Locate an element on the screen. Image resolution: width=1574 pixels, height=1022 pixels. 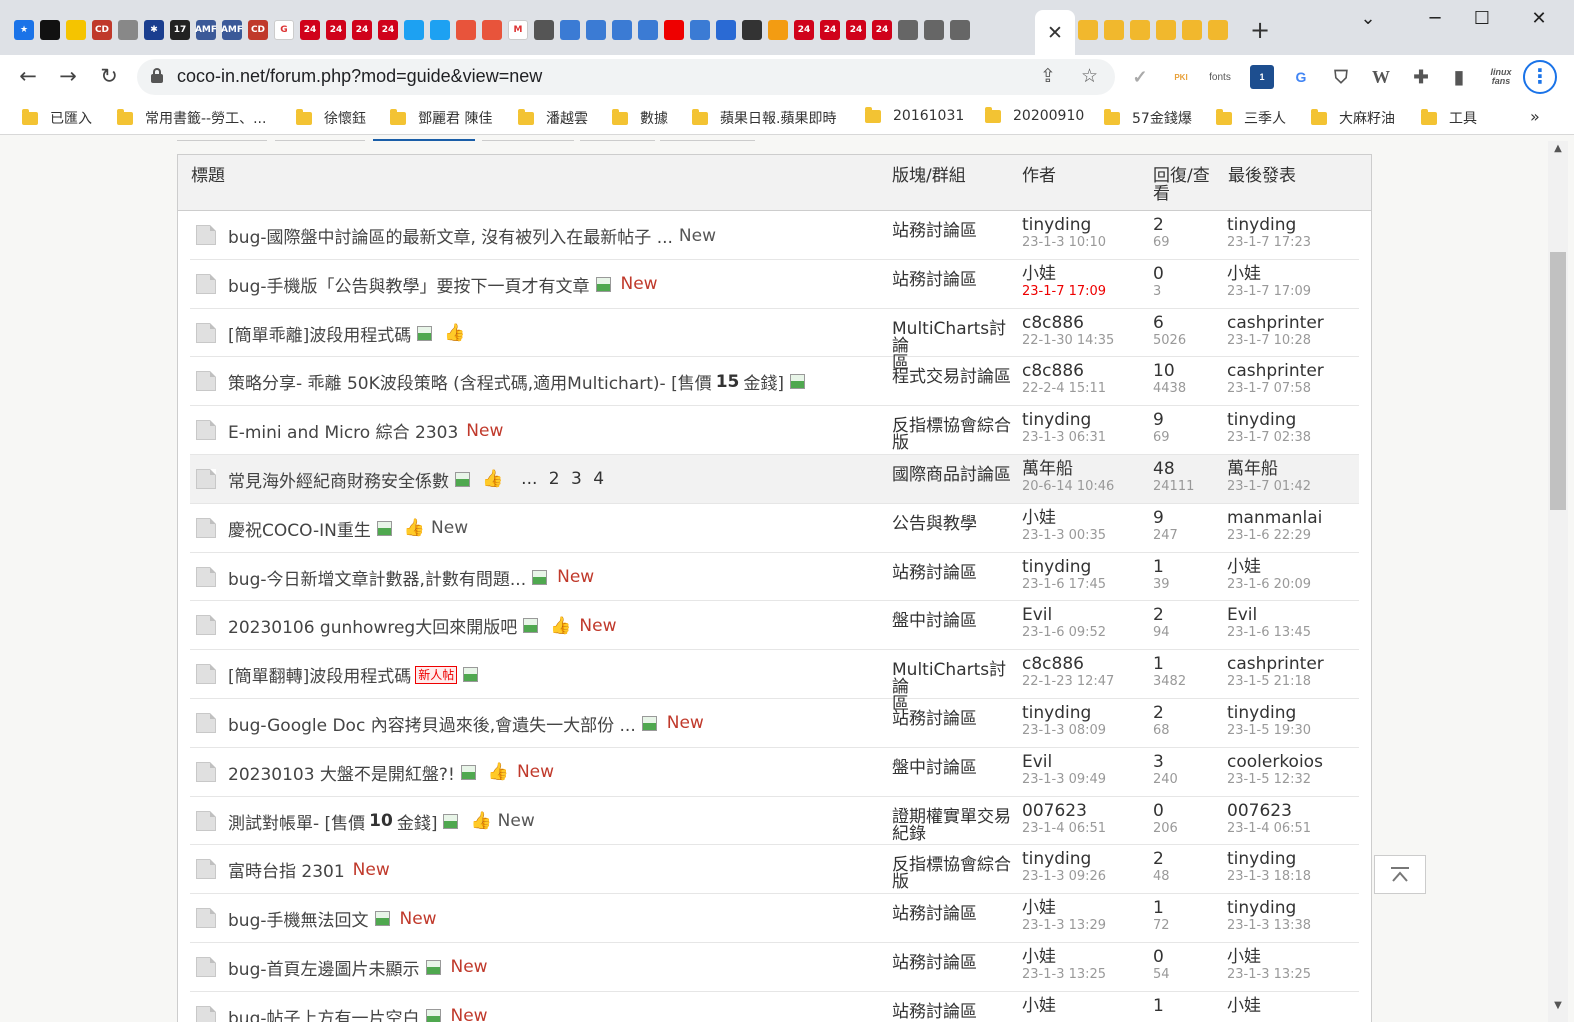
new-tab-button: + is located at coordinates (1260, 30).